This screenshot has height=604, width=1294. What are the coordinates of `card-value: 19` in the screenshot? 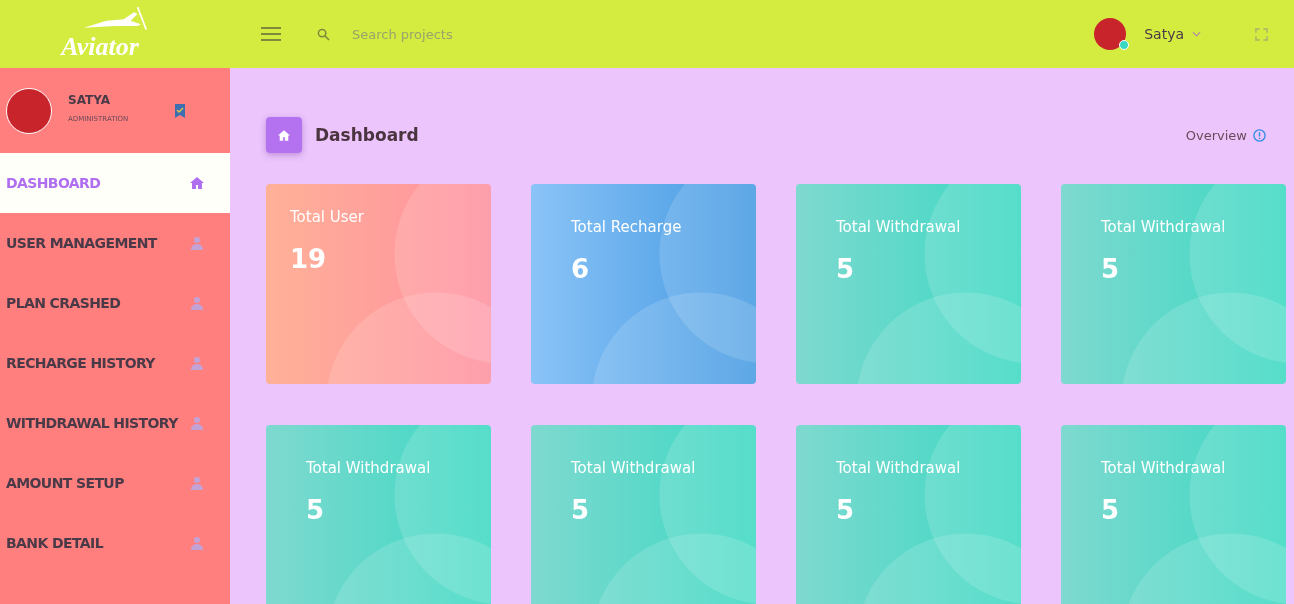 It's located at (309, 259).